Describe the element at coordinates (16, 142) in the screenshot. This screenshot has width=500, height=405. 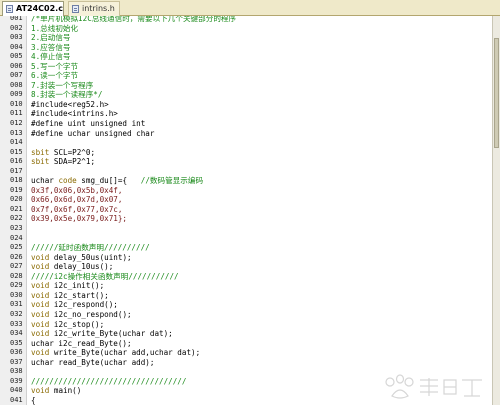
I see `line-number: 014` at that location.